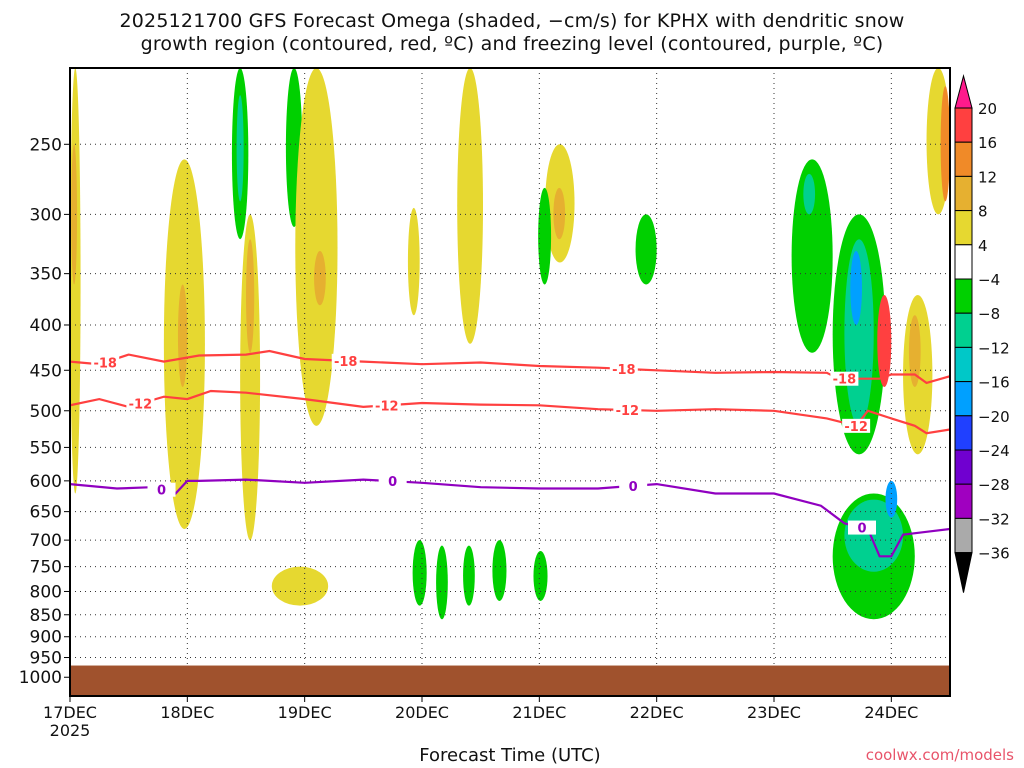 The height and width of the screenshot is (768, 1024). What do you see at coordinates (46, 638) in the screenshot?
I see `y-tick-label: 900` at bounding box center [46, 638].